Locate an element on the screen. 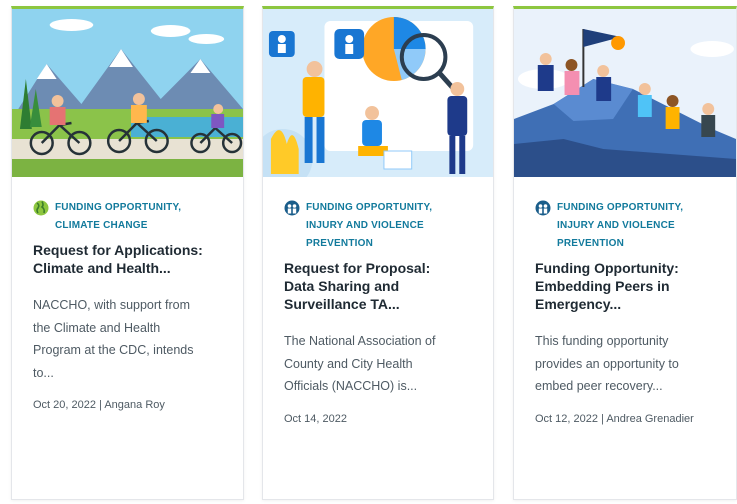 This screenshot has width=737, height=504. article-meta: Oct 20, 2022 | Angana Roy is located at coordinates (99, 405).